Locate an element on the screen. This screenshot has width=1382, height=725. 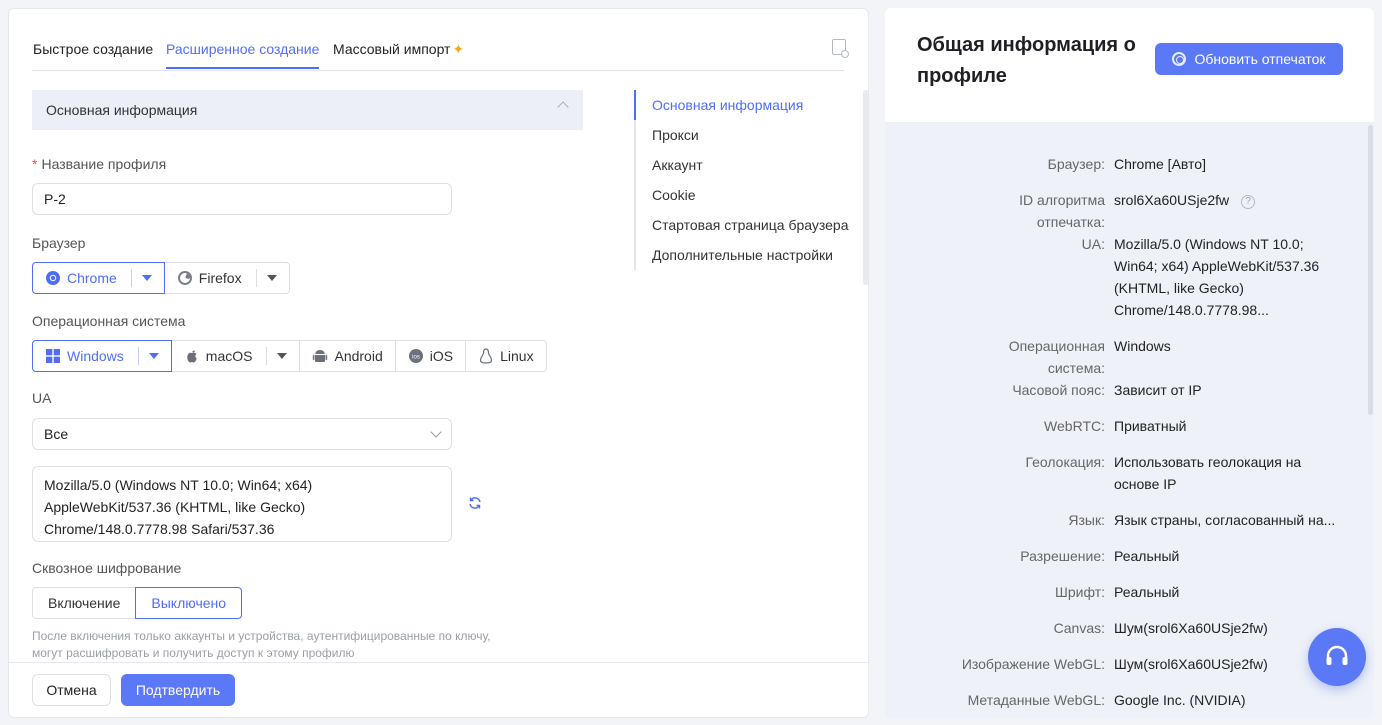
scrollbar is located at coordinates (865, 187).